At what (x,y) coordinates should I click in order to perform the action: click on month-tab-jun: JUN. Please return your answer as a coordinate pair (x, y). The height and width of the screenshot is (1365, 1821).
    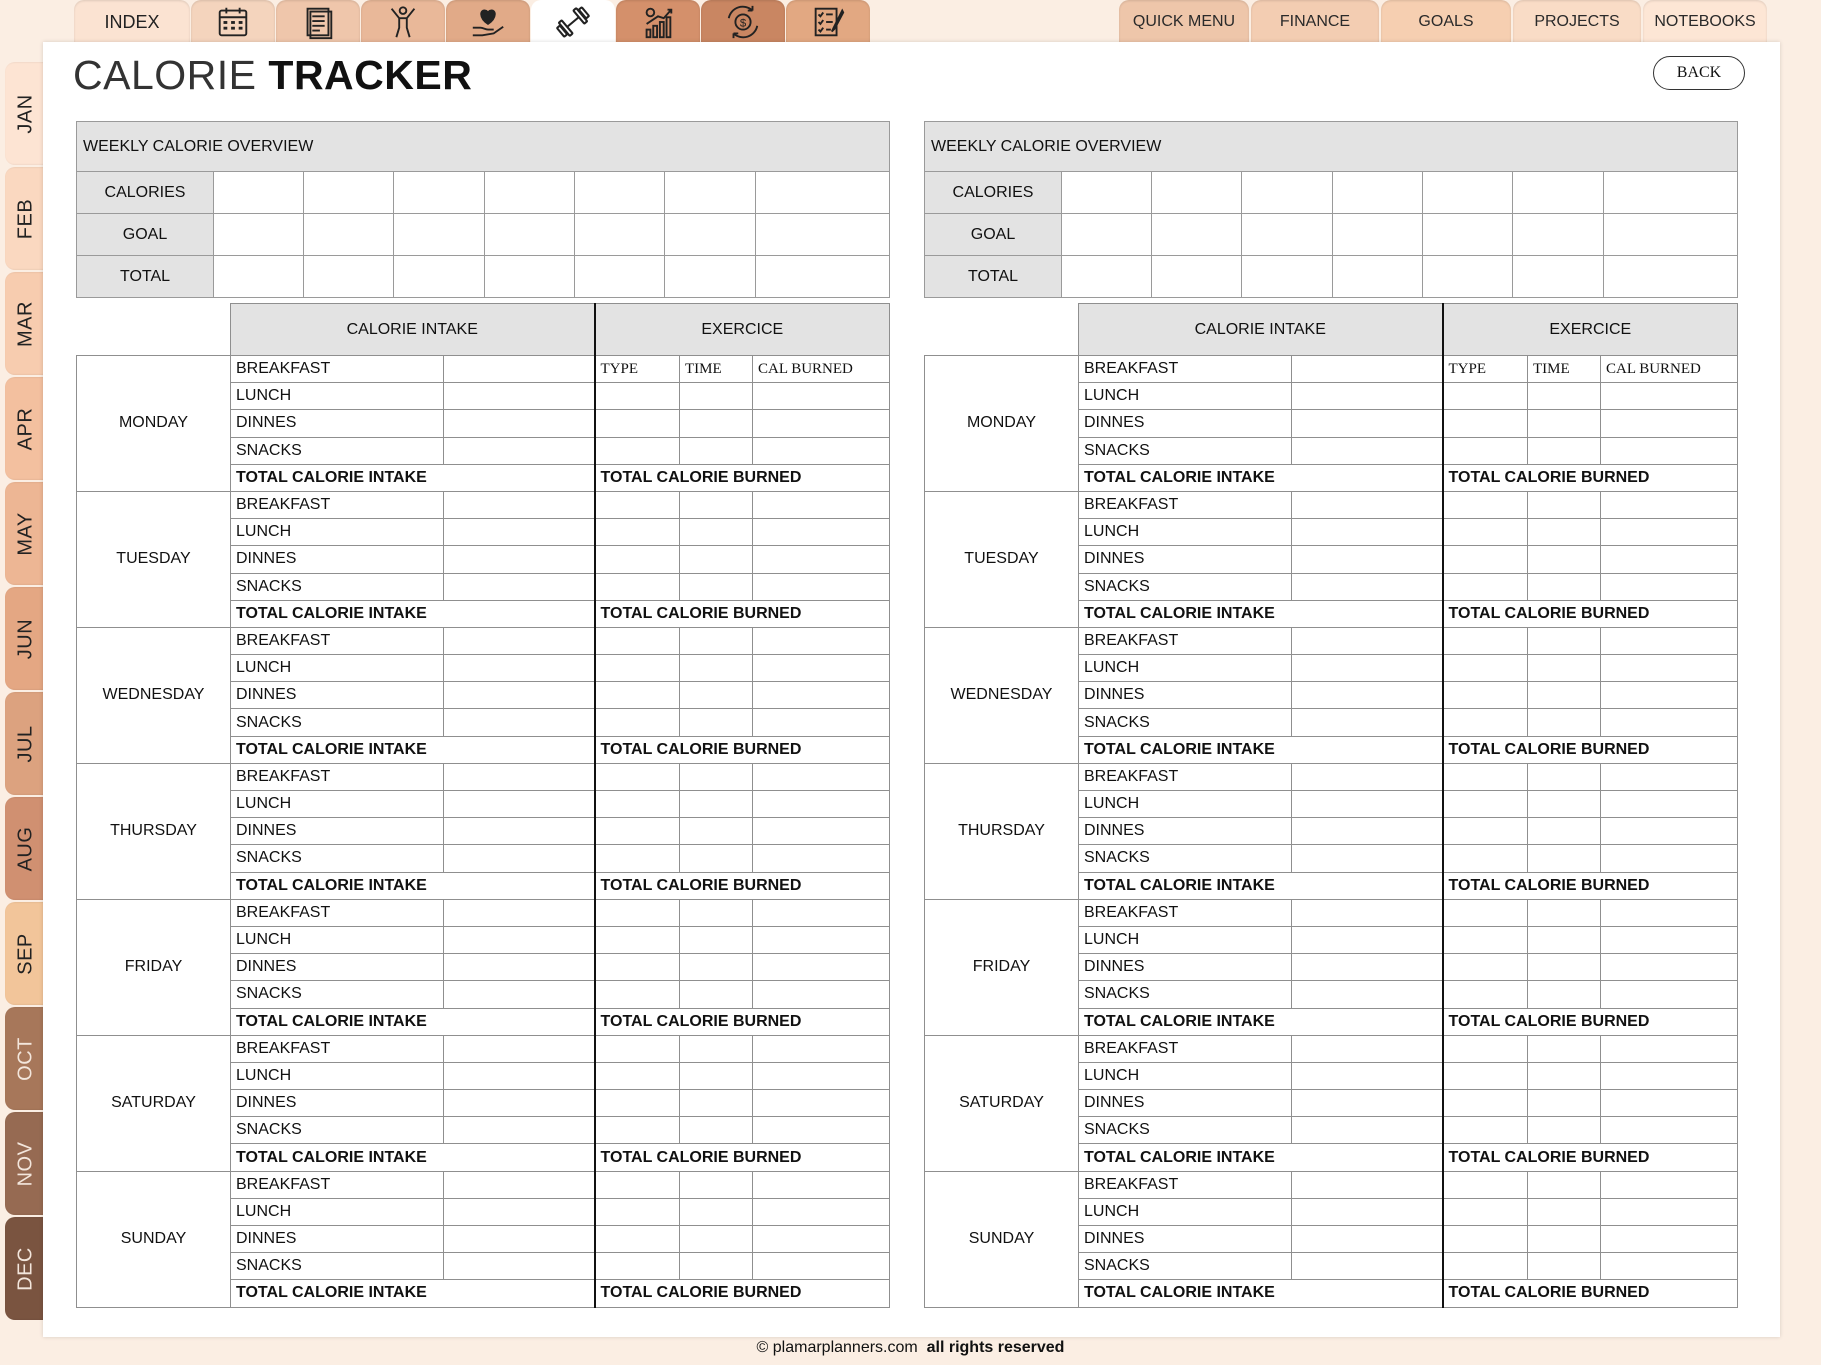
    Looking at the image, I should click on (26, 638).